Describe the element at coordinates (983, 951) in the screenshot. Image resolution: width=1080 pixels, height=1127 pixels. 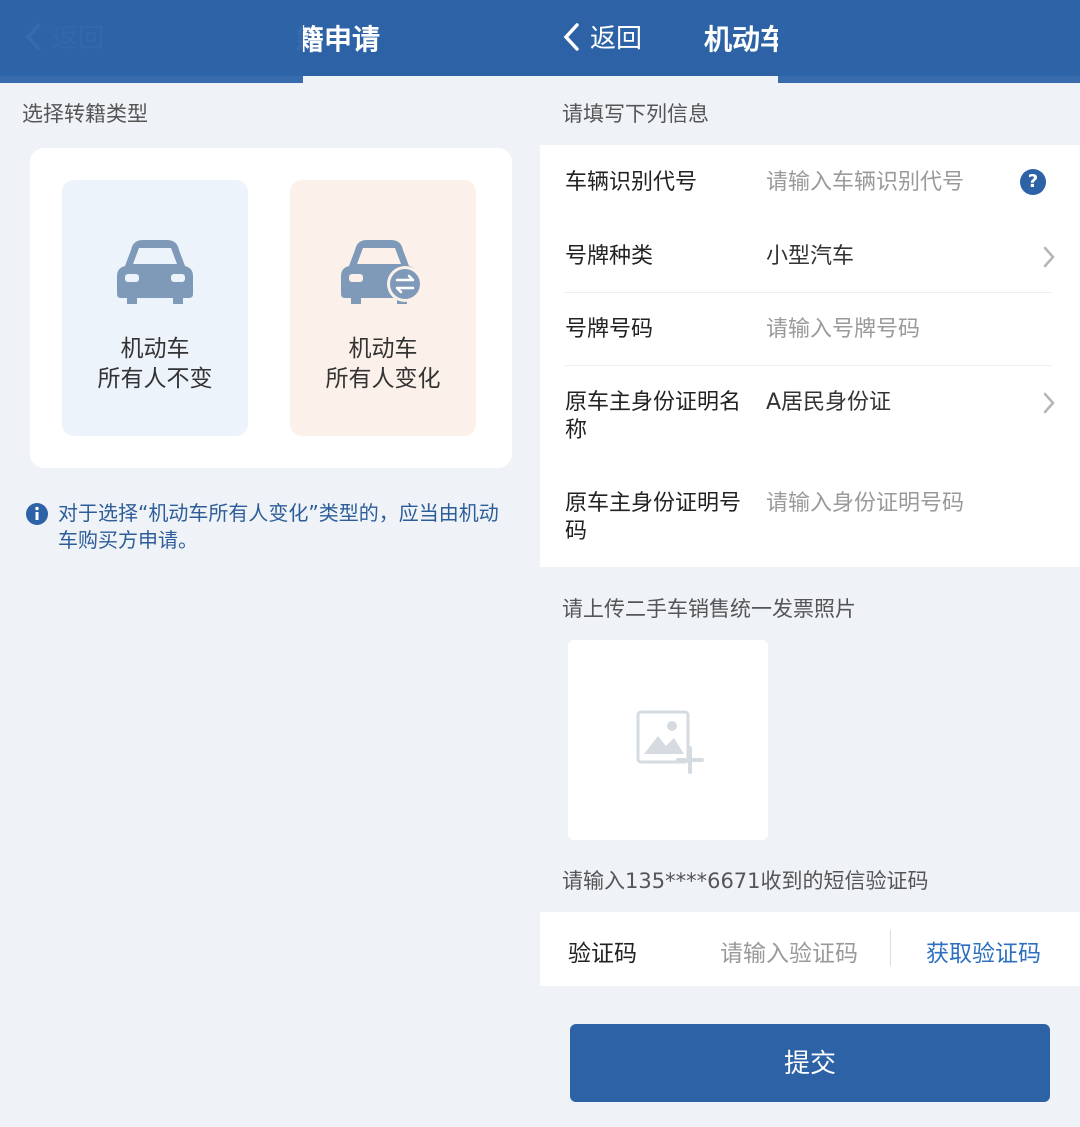
I see `get-code-button: 获取验证码` at that location.